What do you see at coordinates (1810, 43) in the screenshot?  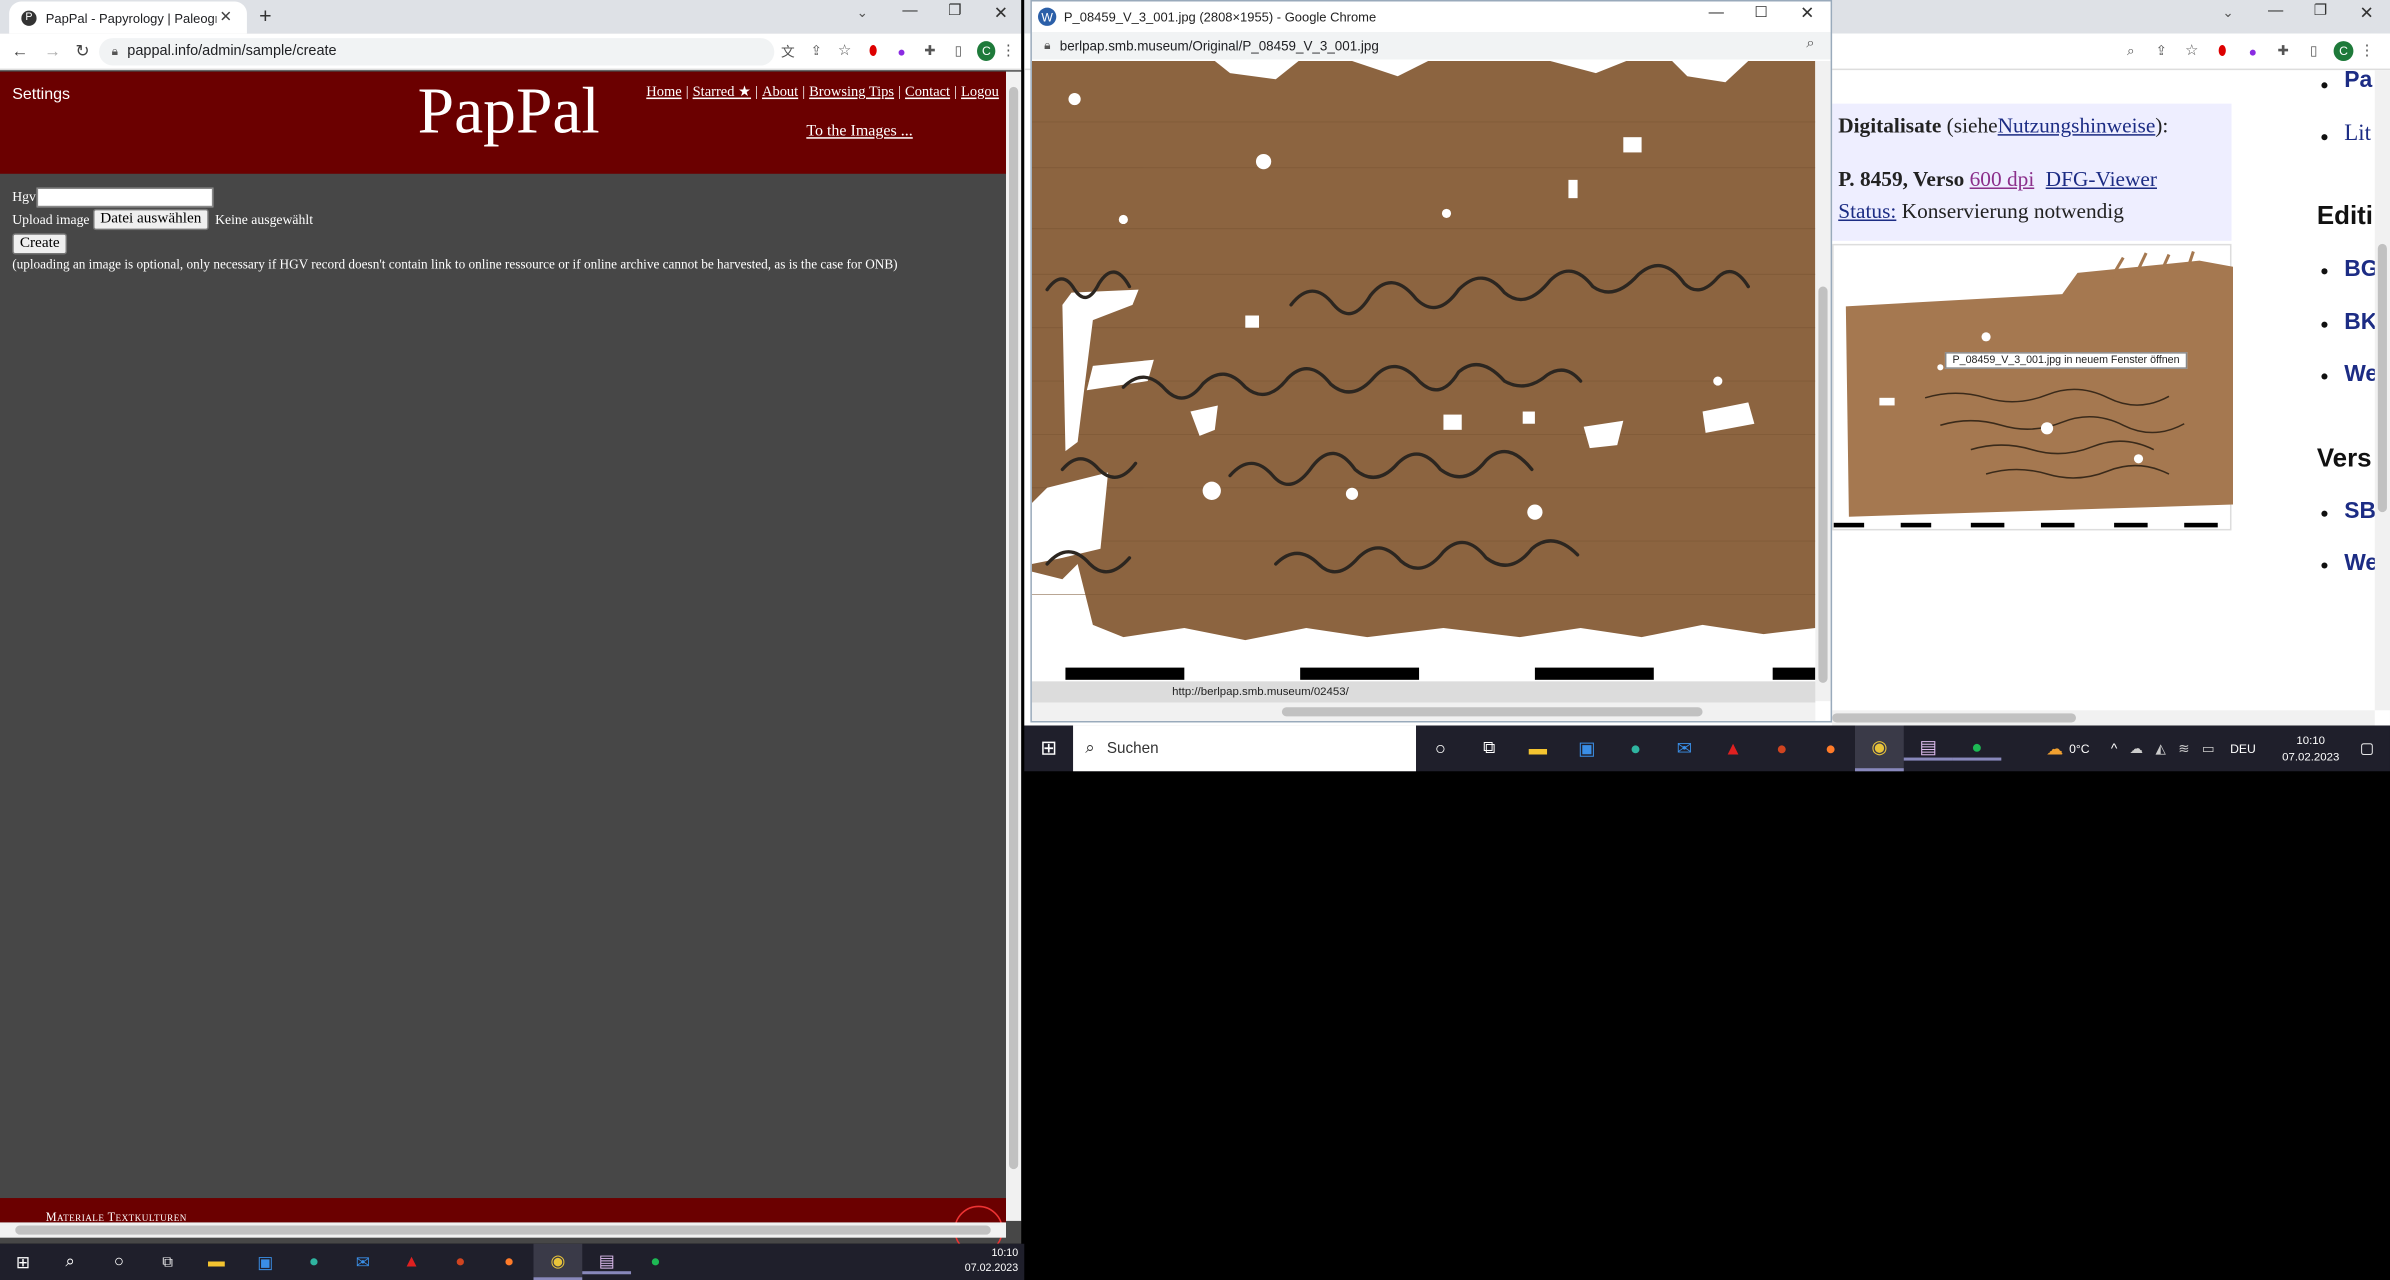 I see `popup-zoom-icon: ⌕` at bounding box center [1810, 43].